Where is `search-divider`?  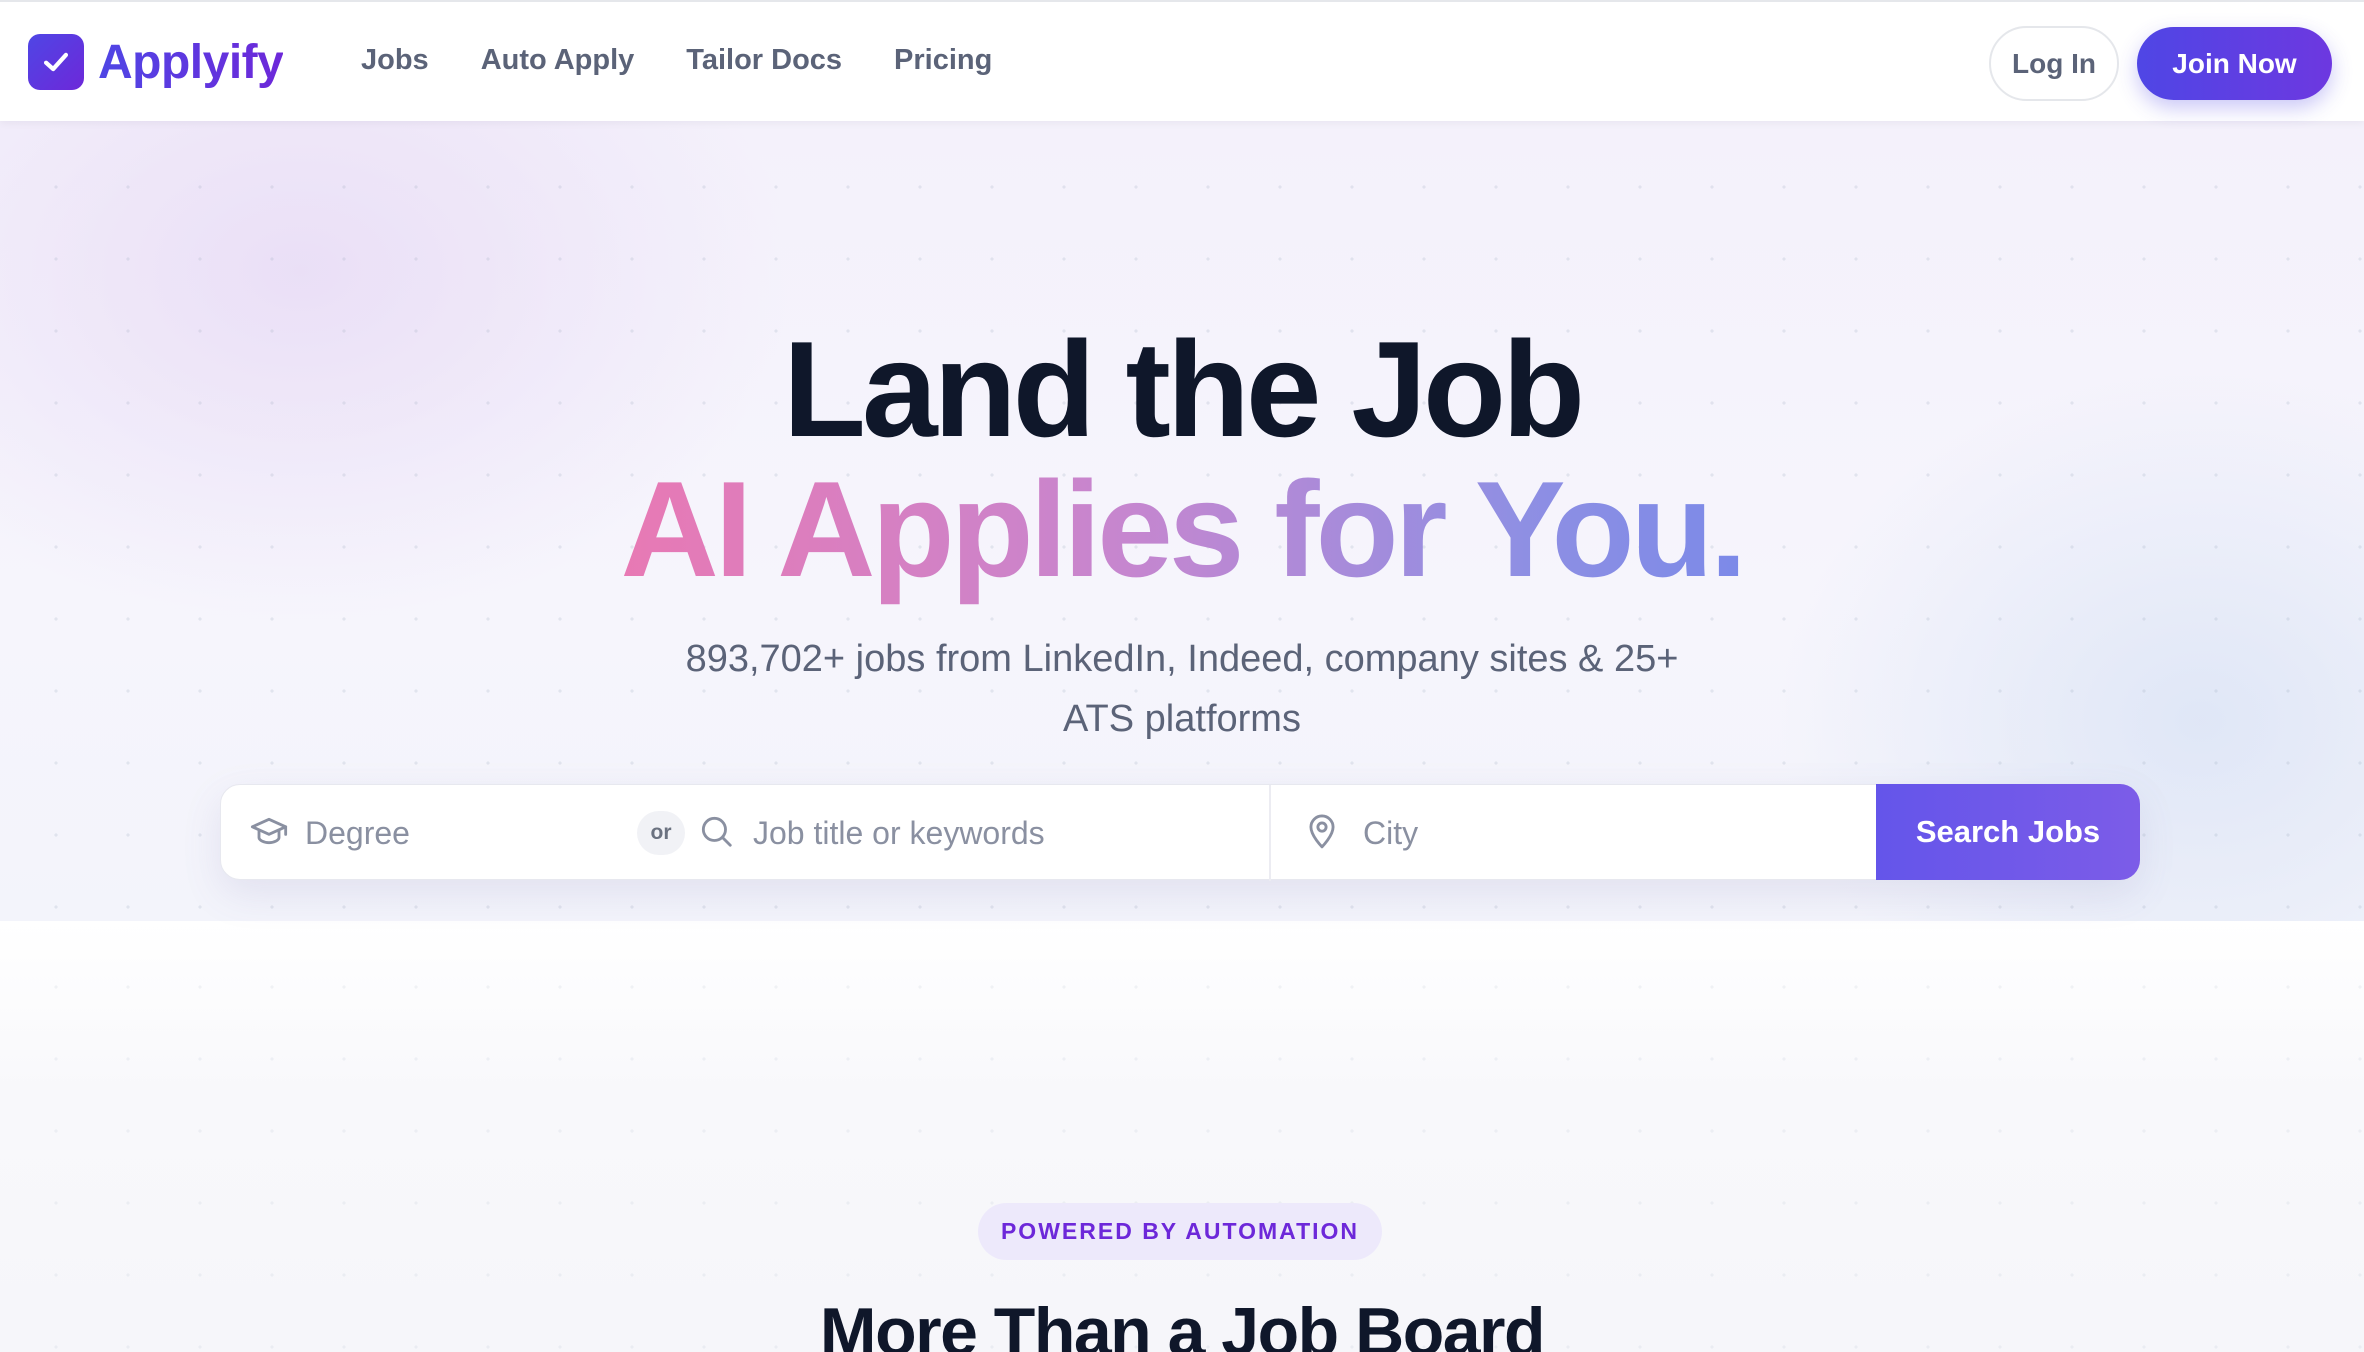
search-divider is located at coordinates (1270, 833).